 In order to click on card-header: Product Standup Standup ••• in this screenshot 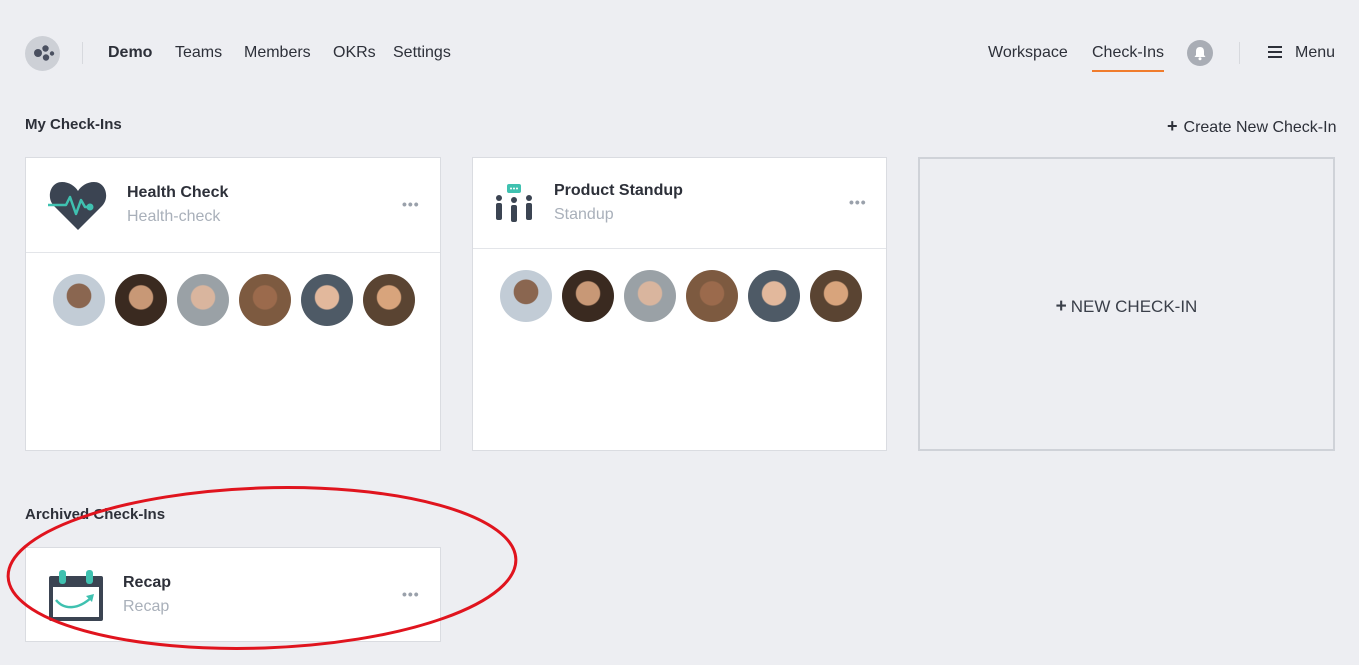, I will do `click(679, 203)`.